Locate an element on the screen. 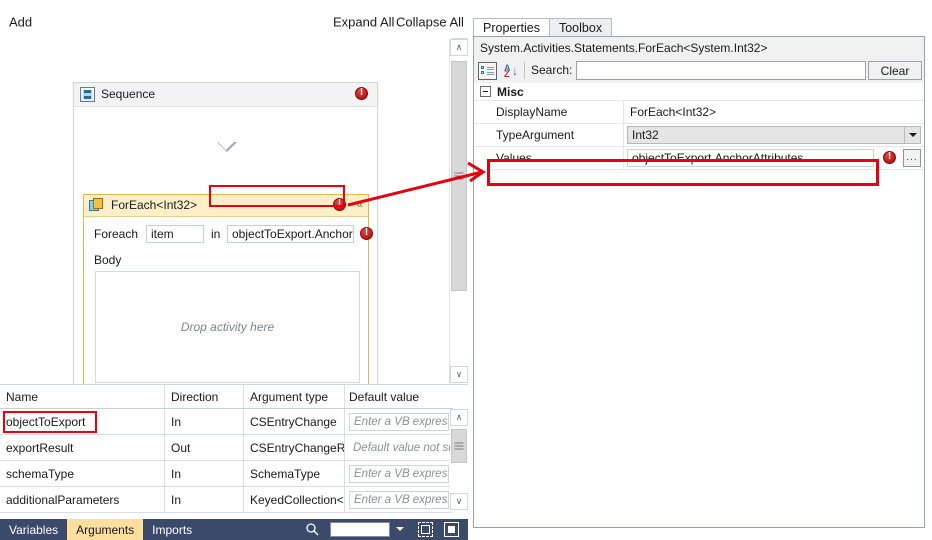  categorized-view-icon is located at coordinates (487, 71).